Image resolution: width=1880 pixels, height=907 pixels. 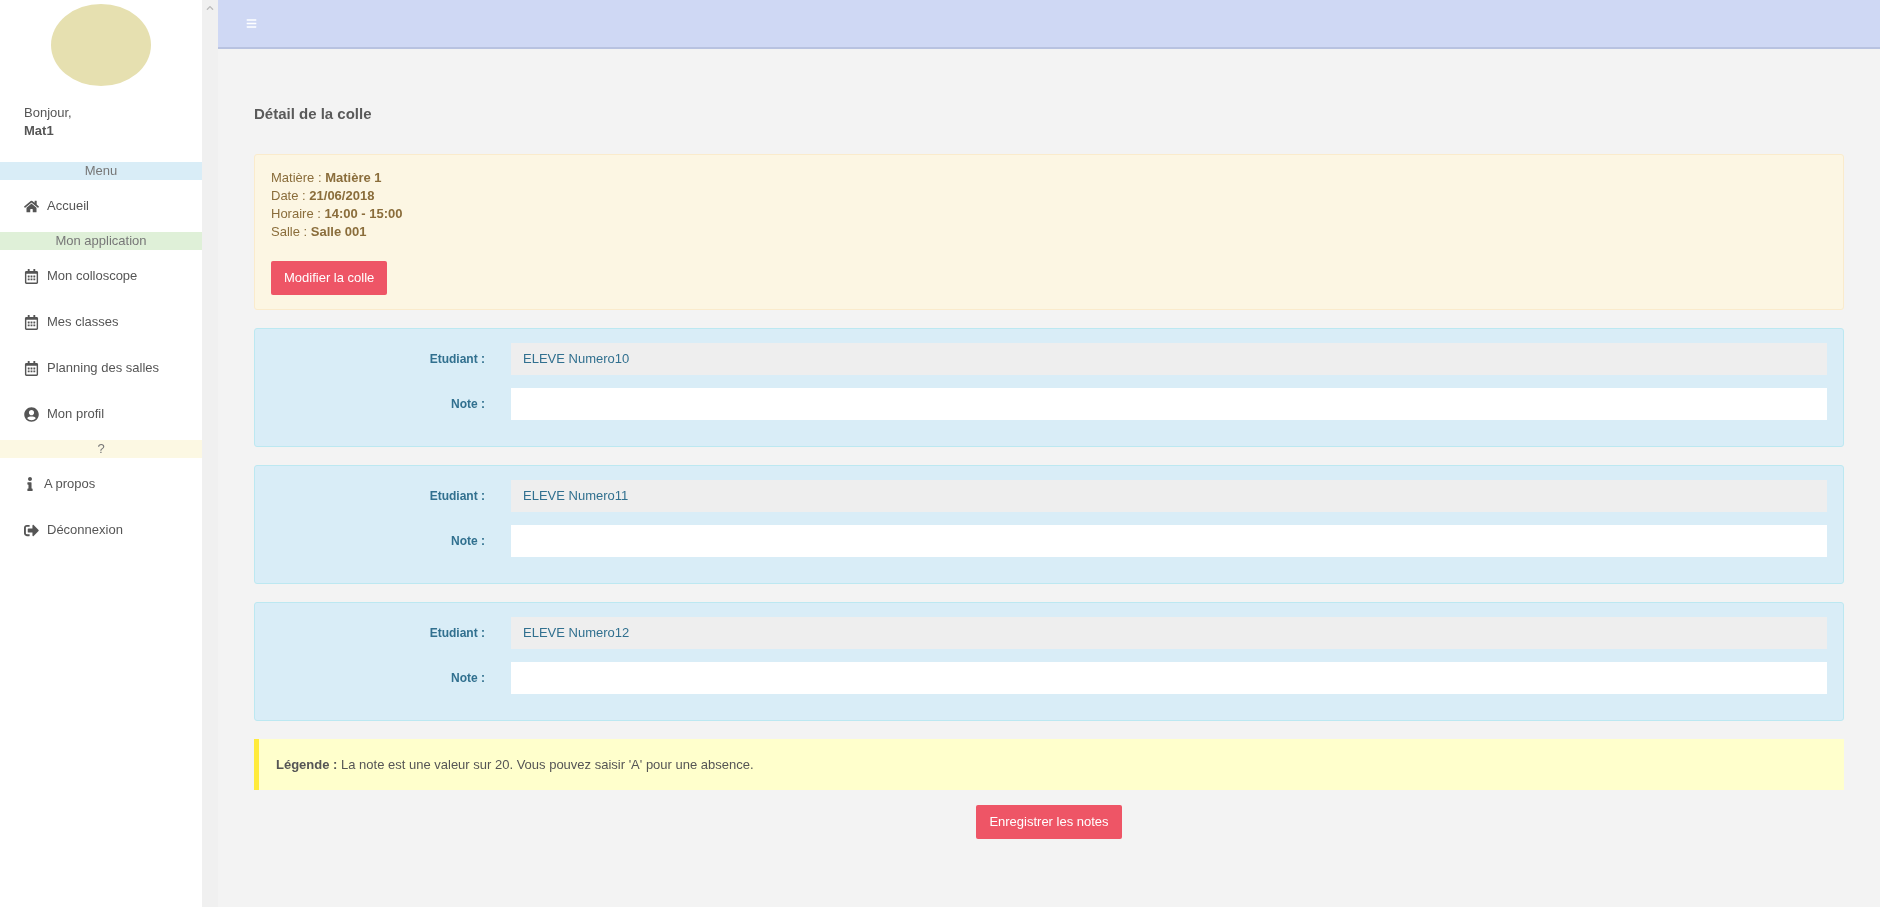 What do you see at coordinates (323, 195) in the screenshot?
I see `detail-line: Date : 21/06/2018` at bounding box center [323, 195].